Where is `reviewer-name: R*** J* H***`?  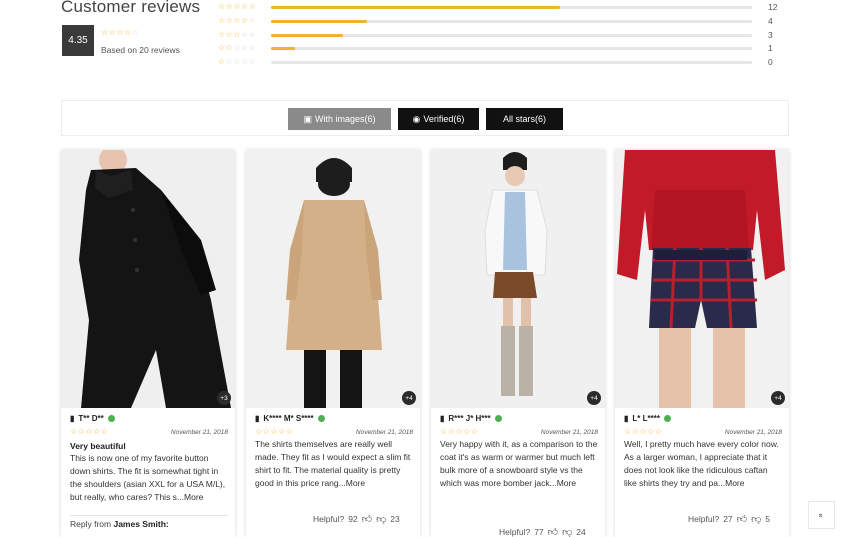 reviewer-name: R*** J* H*** is located at coordinates (469, 418).